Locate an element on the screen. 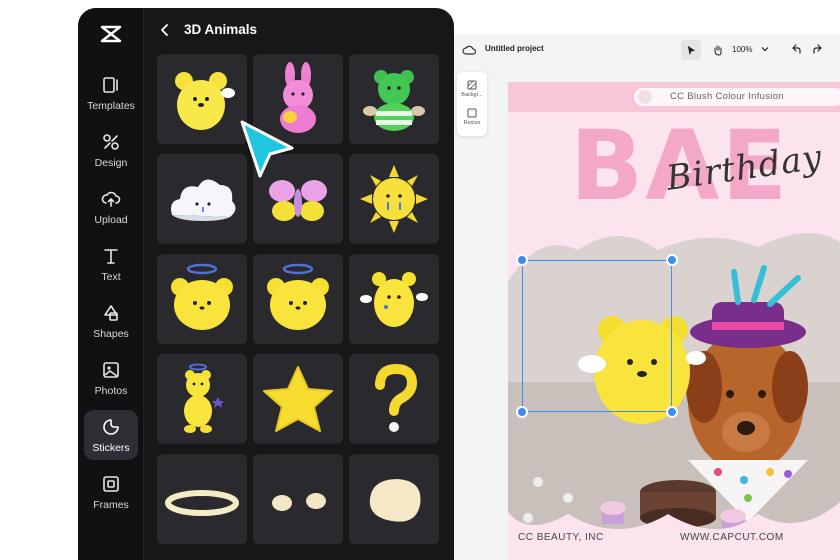  winged-bear-sticker is located at coordinates (394, 299).